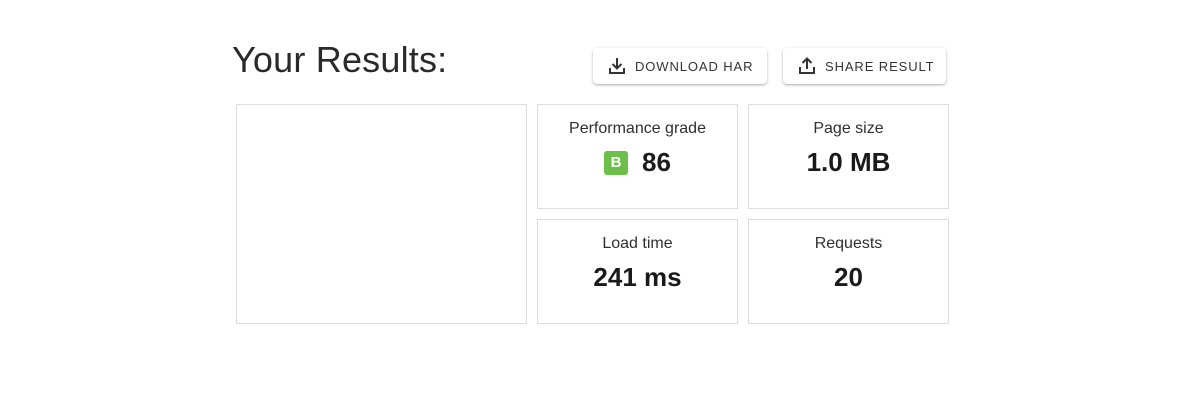 The height and width of the screenshot is (406, 1188). I want to click on grade-badge: B, so click(616, 162).